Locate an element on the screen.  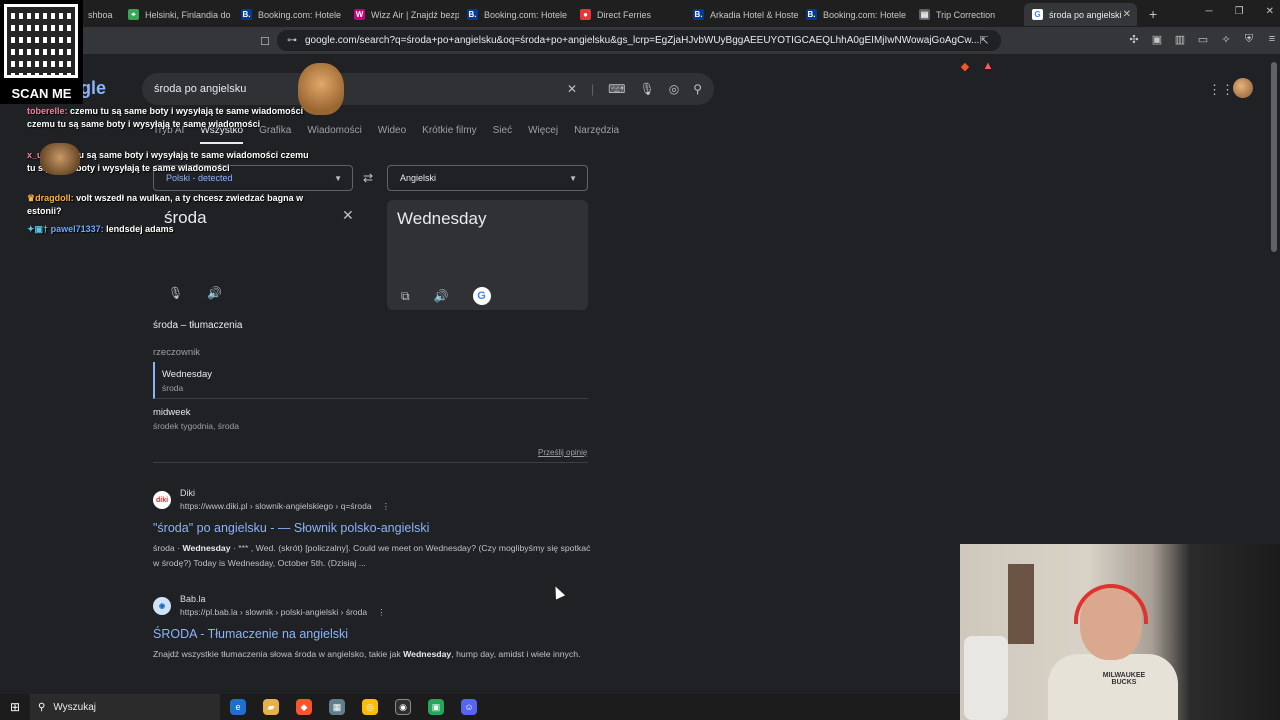
site-info-icon: ⊶ is located at coordinates (292, 40).